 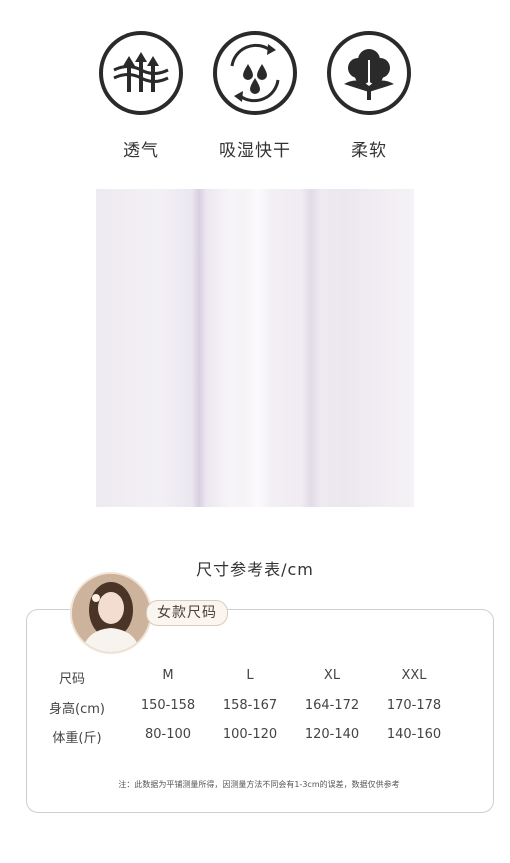 I want to click on table-cell: 150-158, so click(x=168, y=705).